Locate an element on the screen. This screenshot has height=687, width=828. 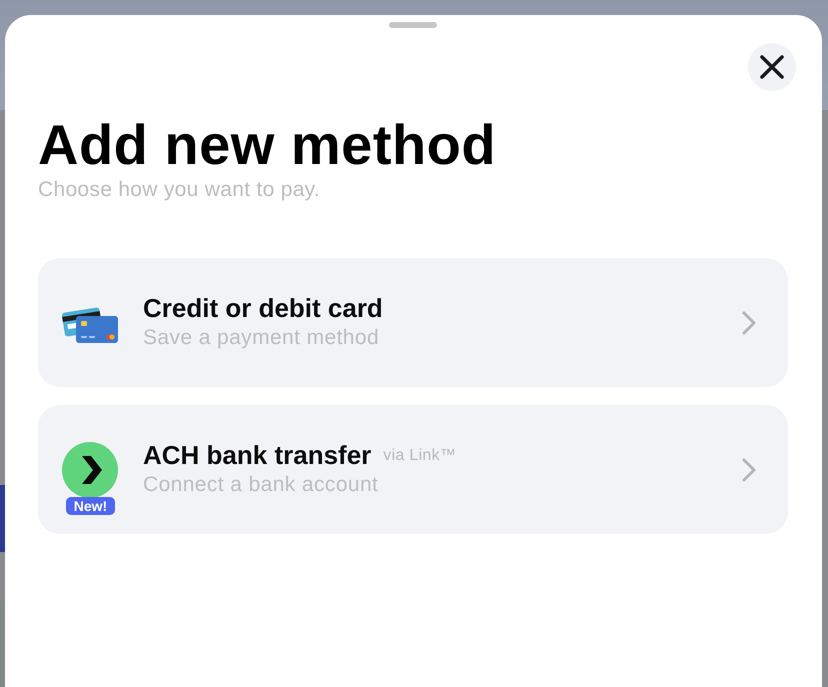
provider-label: via Link™ is located at coordinates (419, 456).